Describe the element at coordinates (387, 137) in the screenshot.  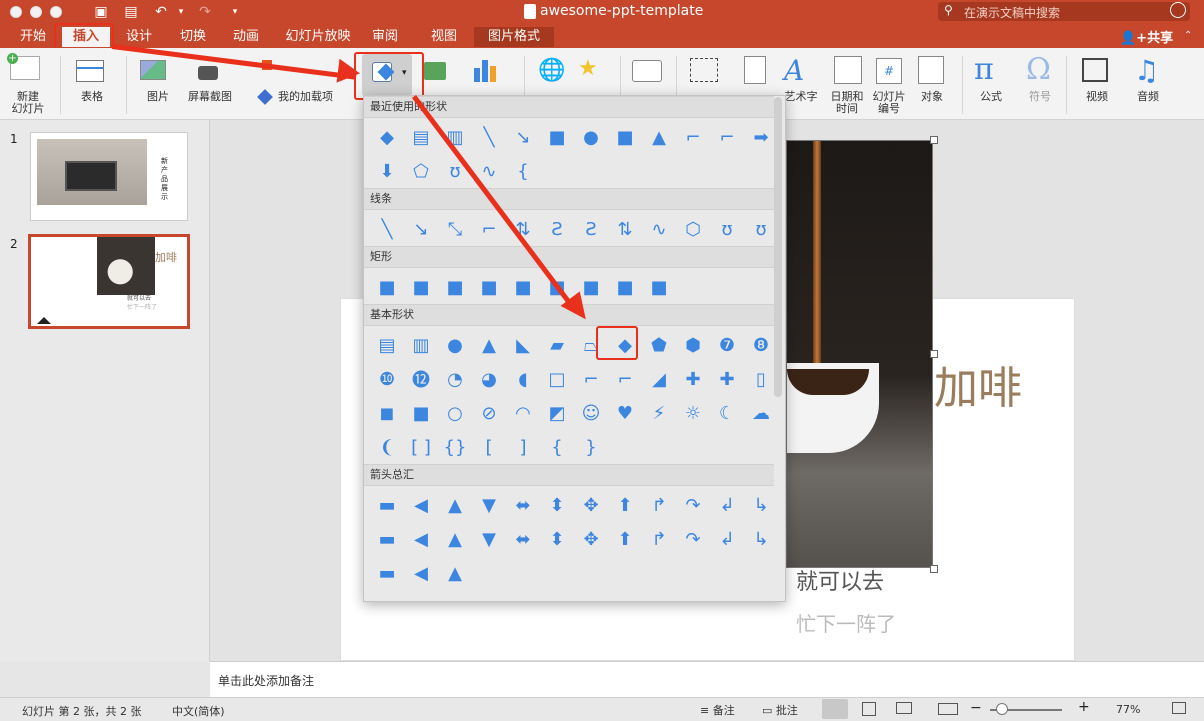
I see `shape-option: ◆` at that location.